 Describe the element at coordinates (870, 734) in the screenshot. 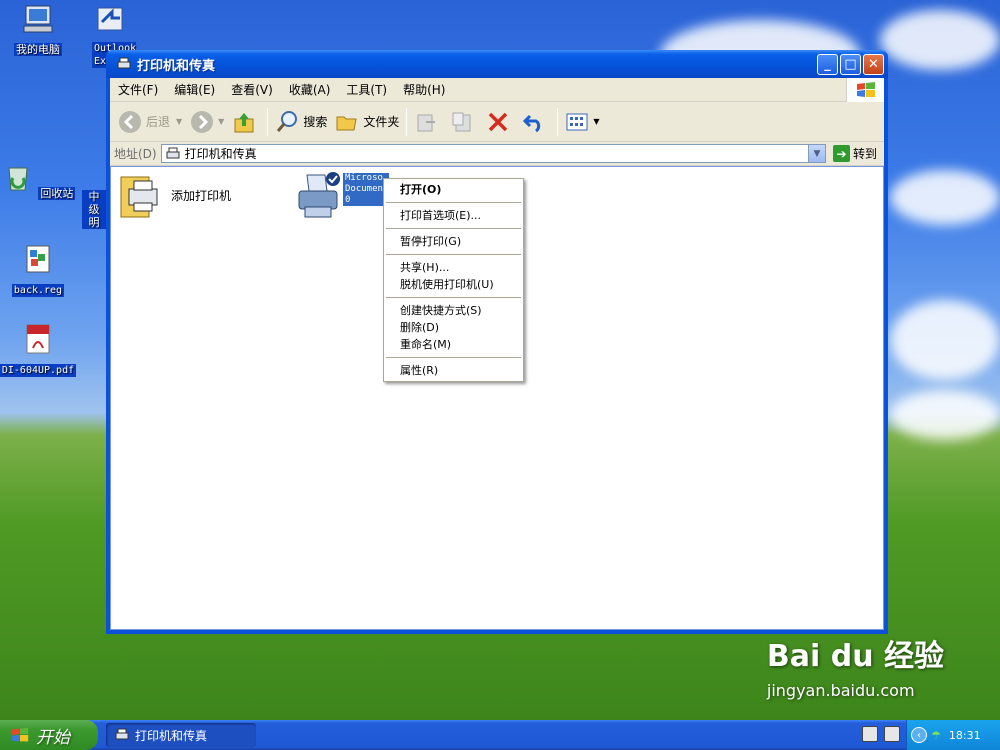

I see `keyboard-icon` at that location.